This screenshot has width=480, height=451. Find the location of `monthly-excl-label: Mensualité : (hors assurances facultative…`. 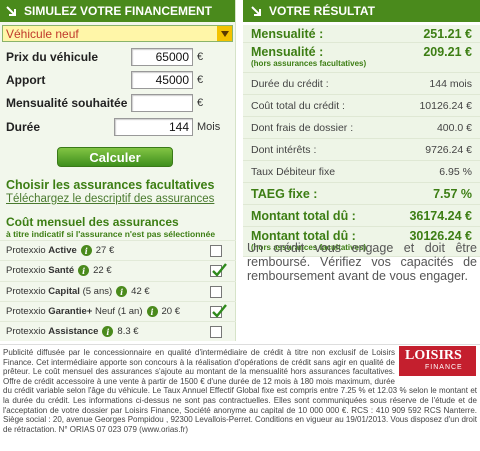

monthly-excl-label: Mensualité : (hors assurances facultative… is located at coordinates (309, 56).